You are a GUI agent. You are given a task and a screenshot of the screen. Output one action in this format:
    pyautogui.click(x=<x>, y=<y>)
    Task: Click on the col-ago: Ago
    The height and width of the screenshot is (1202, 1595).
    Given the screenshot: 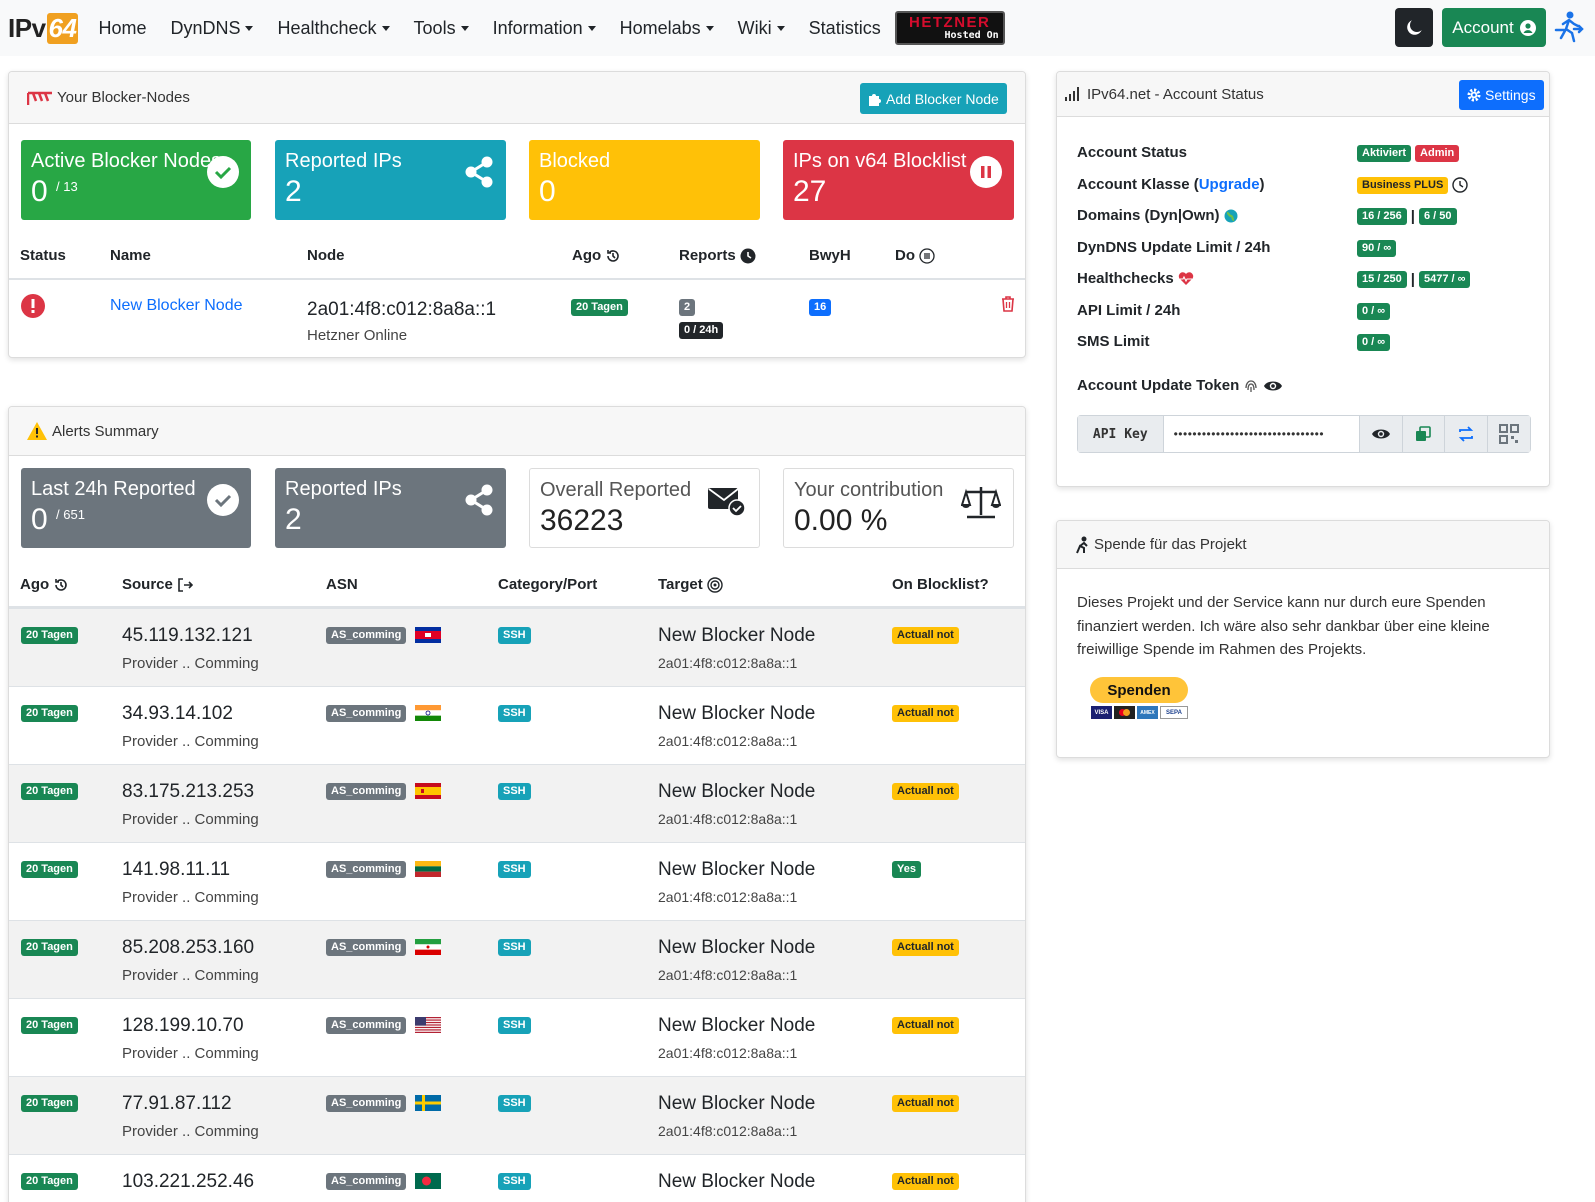 What is the action you would take?
    pyautogui.click(x=596, y=255)
    